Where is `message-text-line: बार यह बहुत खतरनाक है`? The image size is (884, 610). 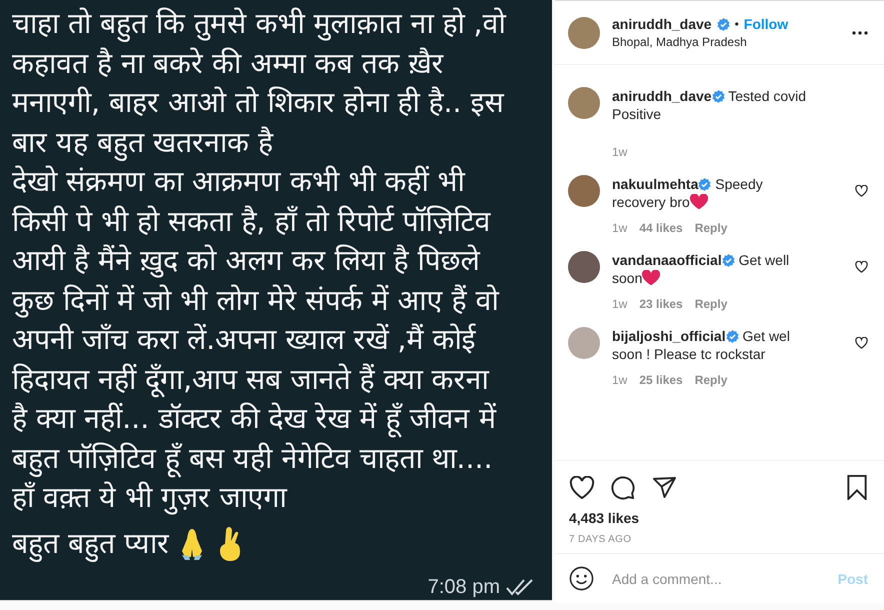
message-text-line: बार यह बहुत खतरनाक है is located at coordinates (143, 142).